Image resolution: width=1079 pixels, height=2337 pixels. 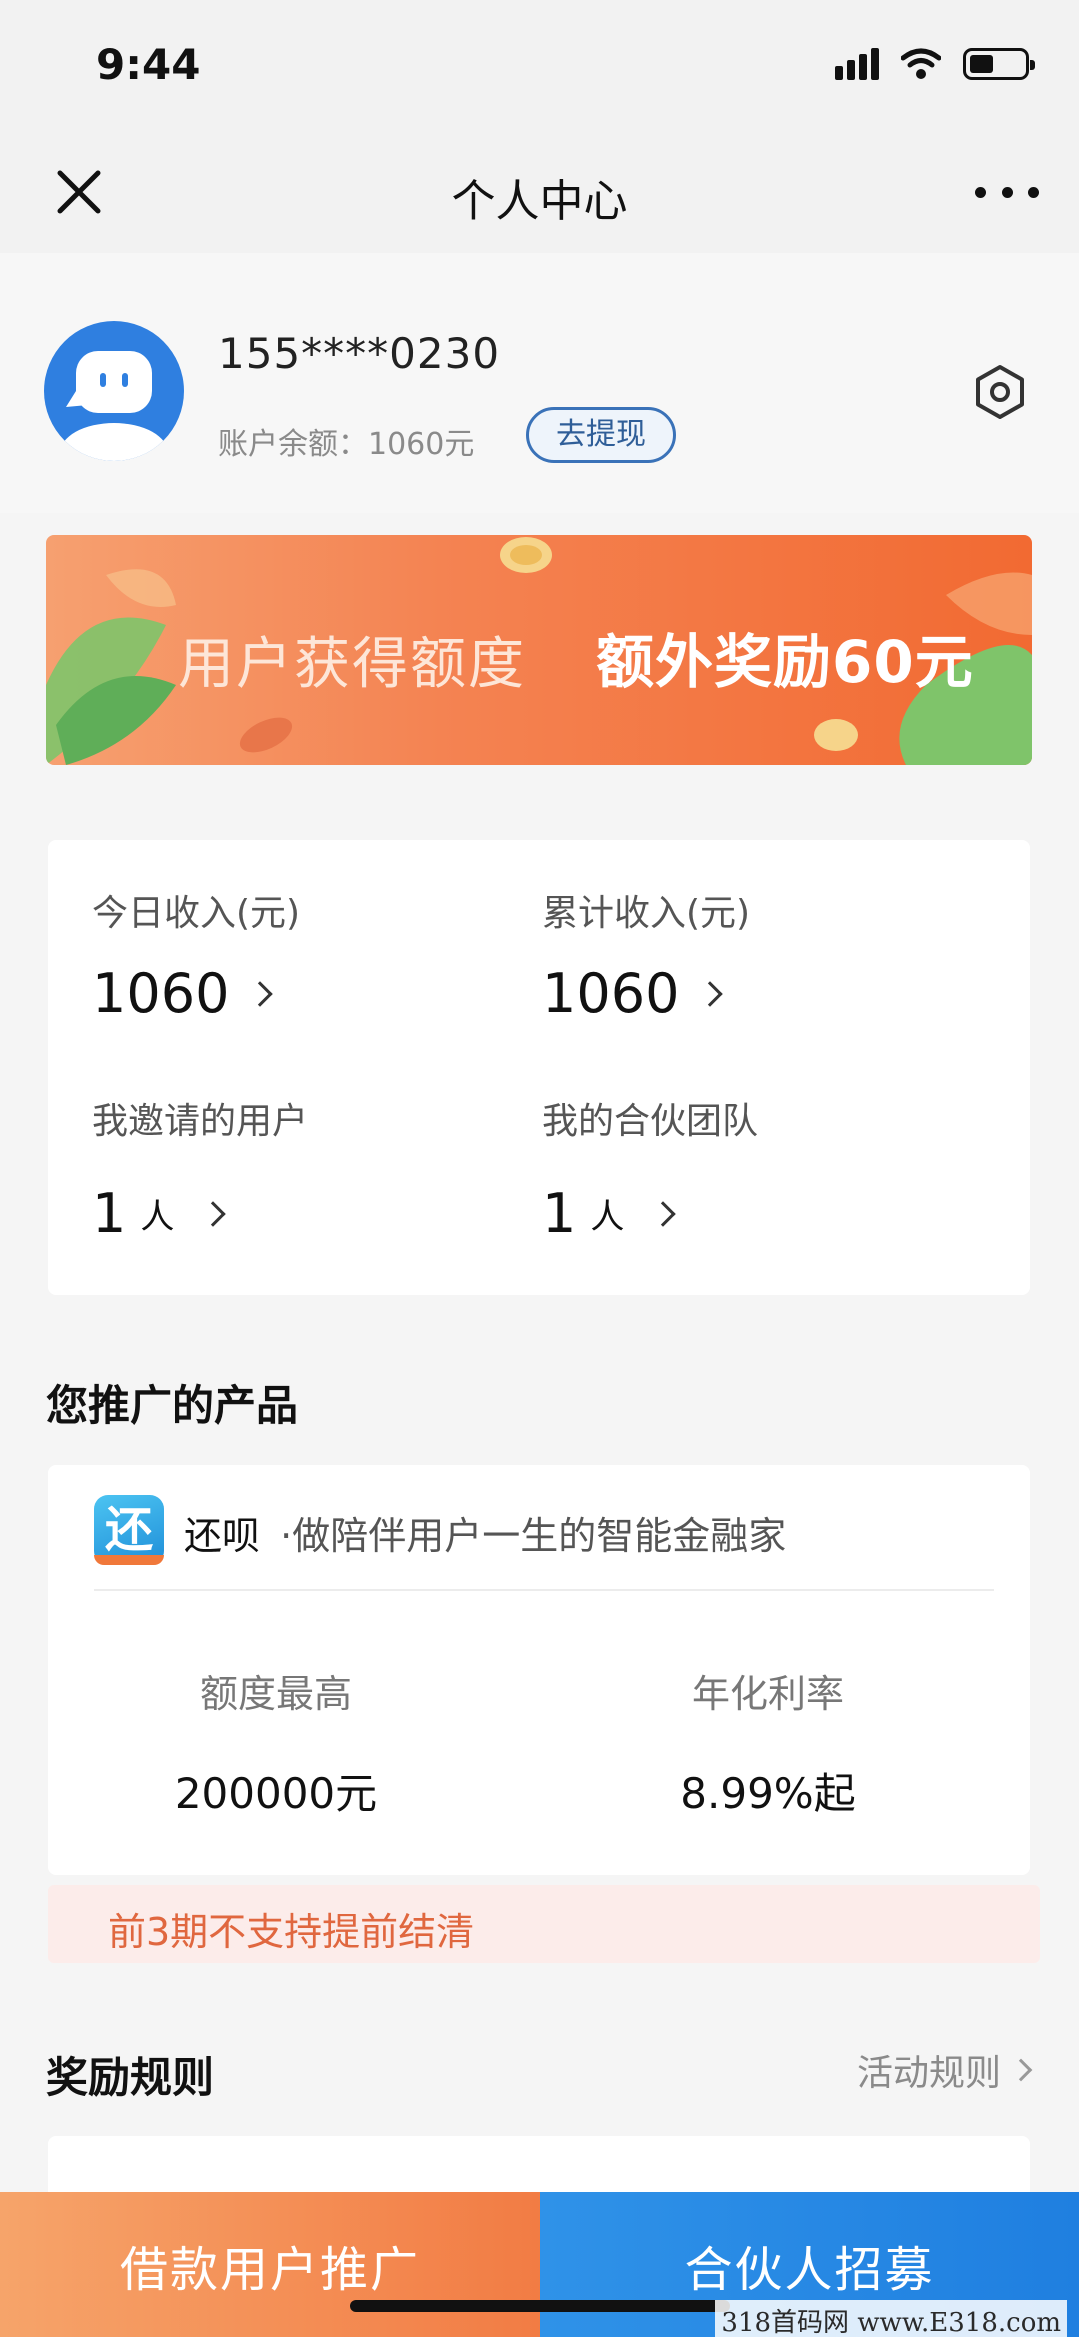 What do you see at coordinates (785, 662) in the screenshot?
I see `banner-bonus: 额外奖励60元` at bounding box center [785, 662].